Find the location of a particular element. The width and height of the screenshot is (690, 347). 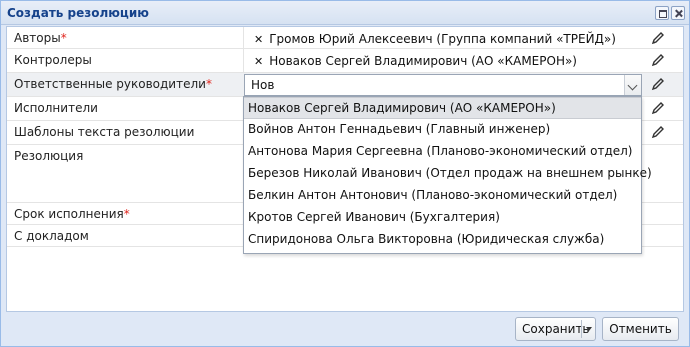

save-split-button: Сохранить is located at coordinates (555, 329).